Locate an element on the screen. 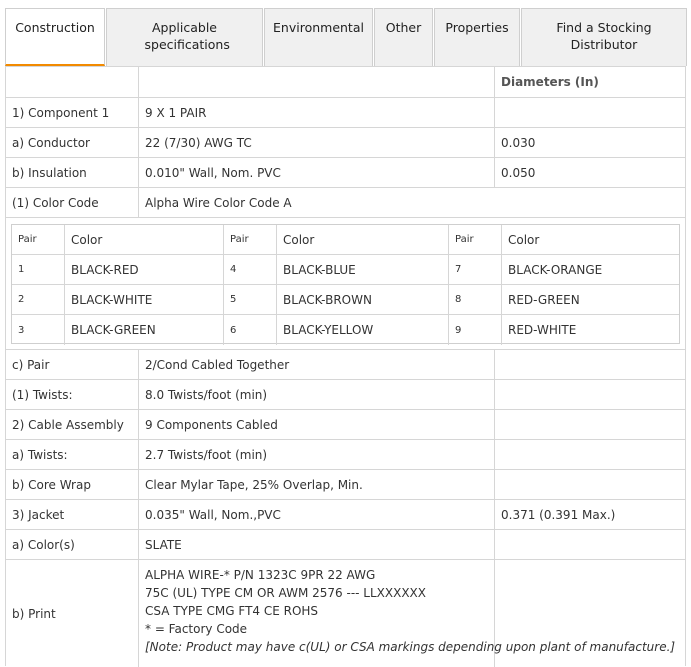 Image resolution: width=691 pixels, height=667 pixels. row-label: b) Insulation is located at coordinates (72, 172).